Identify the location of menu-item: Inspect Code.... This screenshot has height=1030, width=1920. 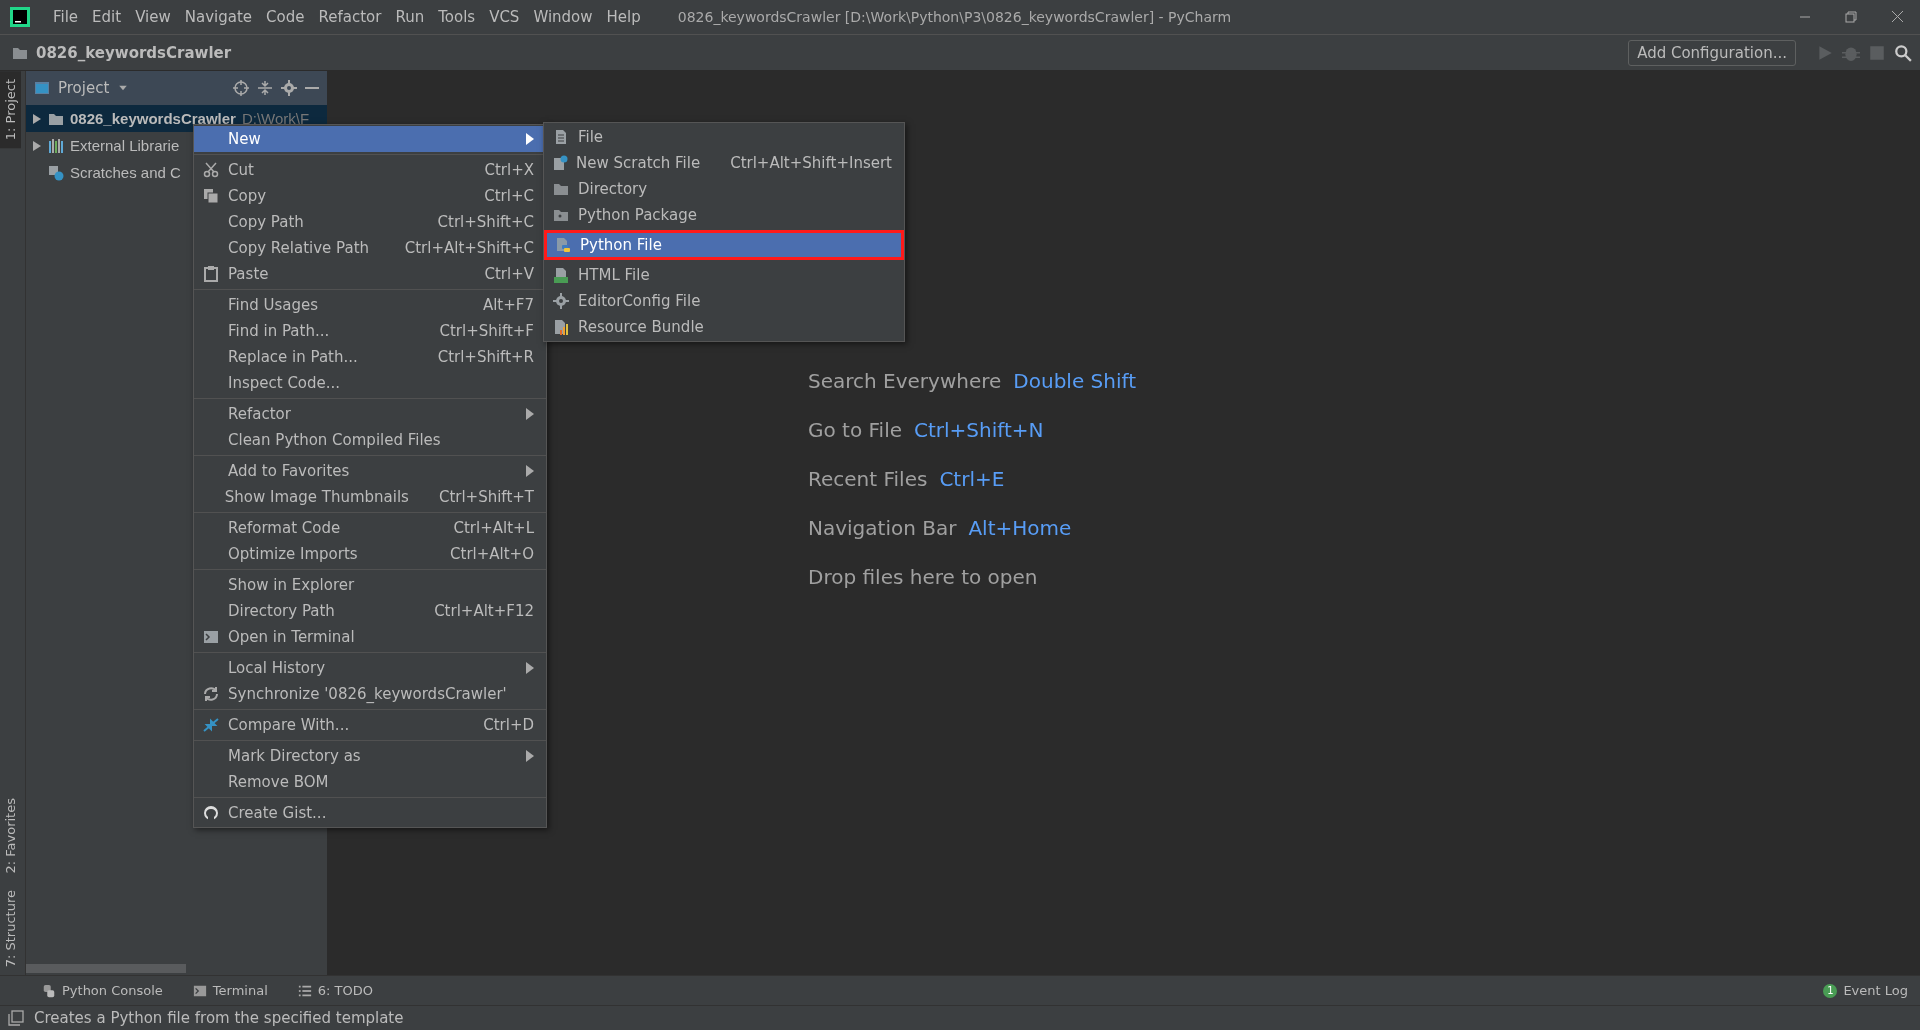
(370, 383).